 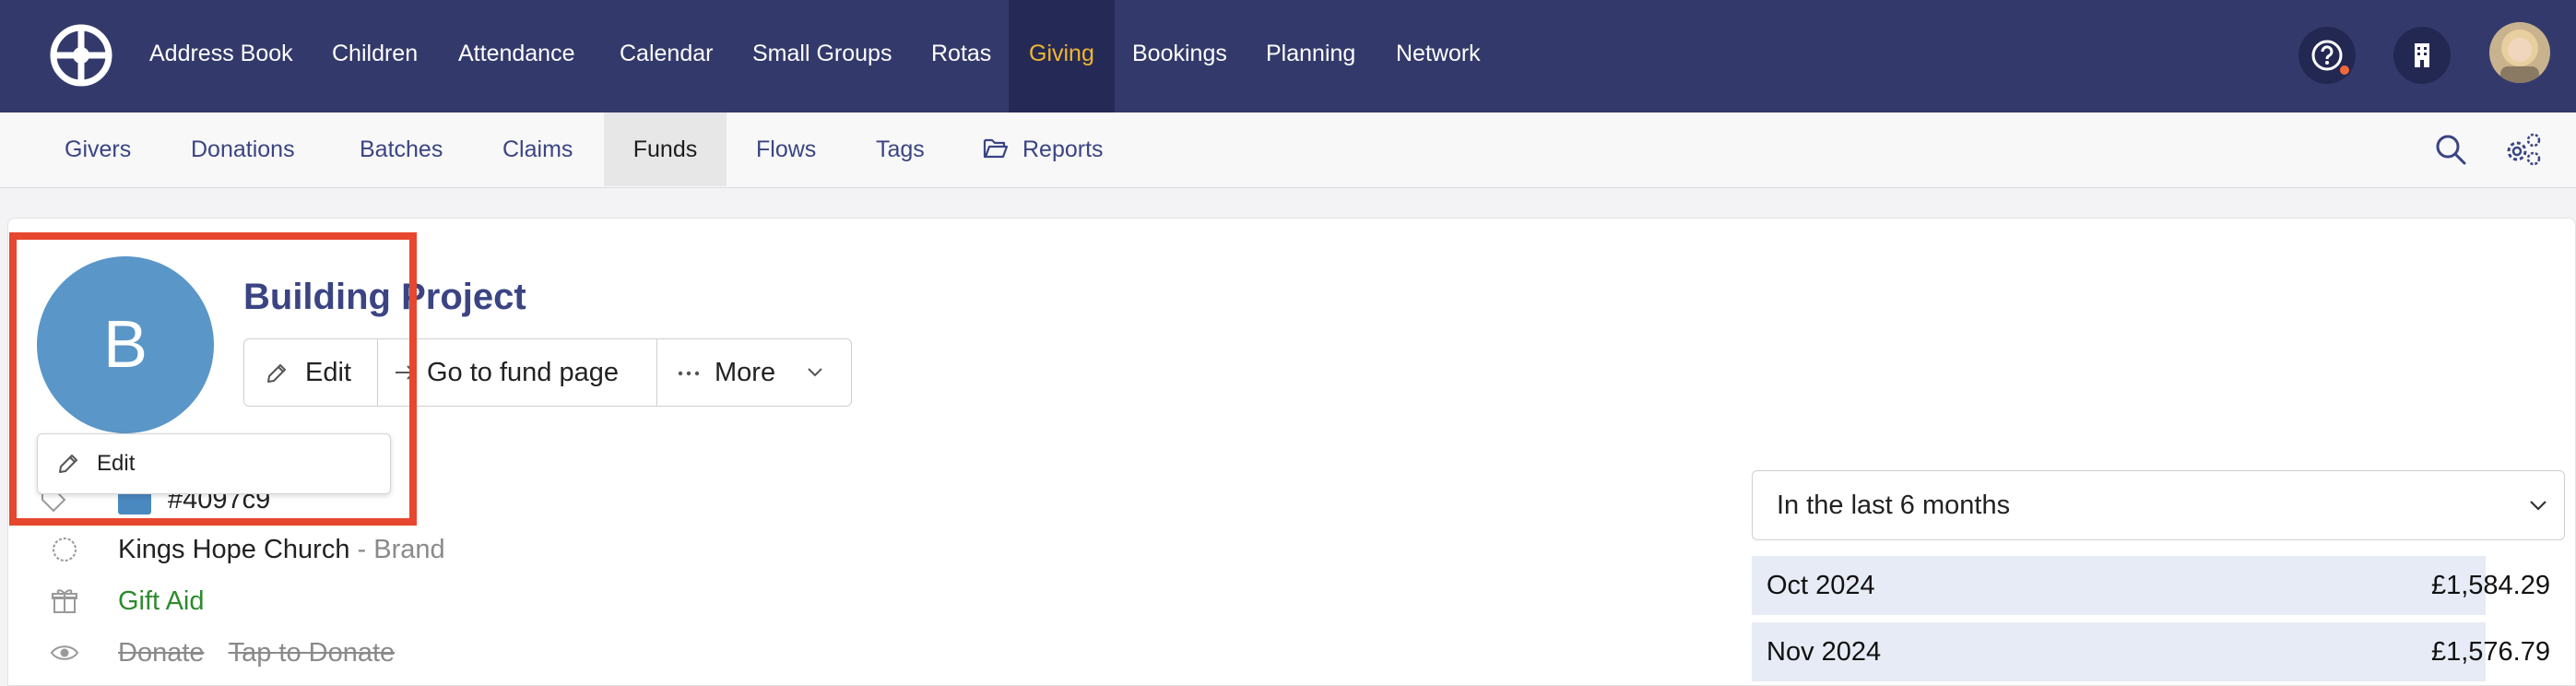 I want to click on user-avatar, so click(x=2519, y=52).